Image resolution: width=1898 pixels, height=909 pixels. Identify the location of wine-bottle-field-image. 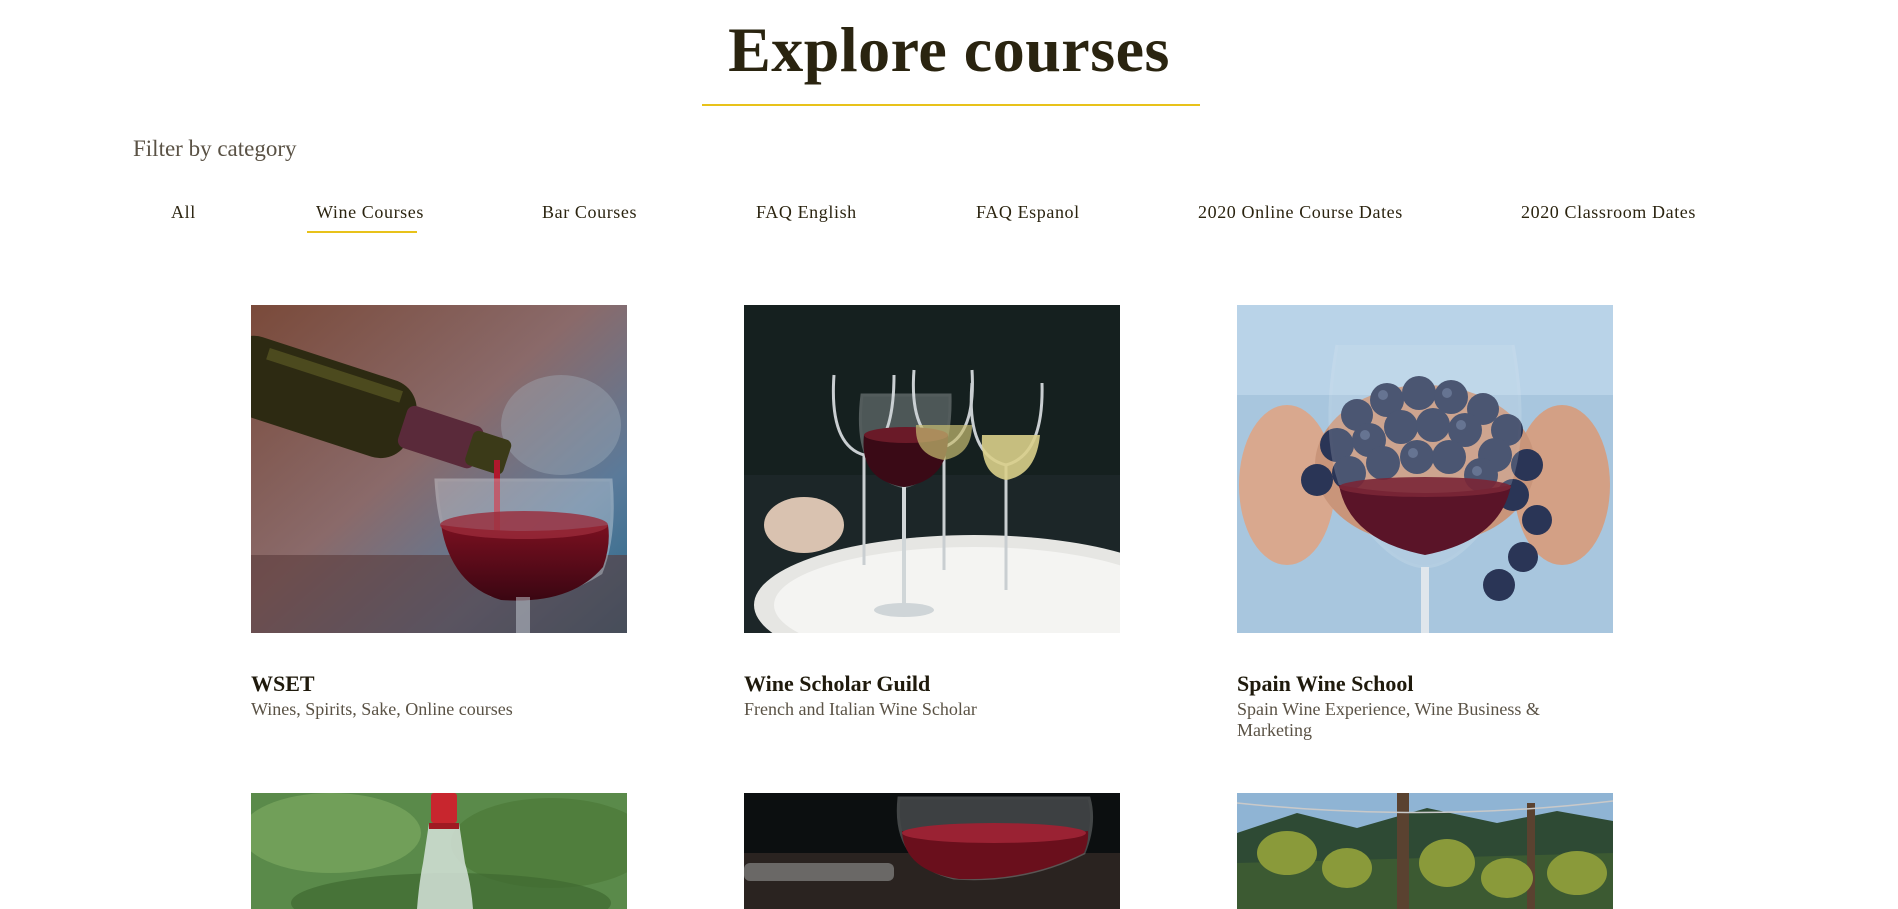
(439, 851).